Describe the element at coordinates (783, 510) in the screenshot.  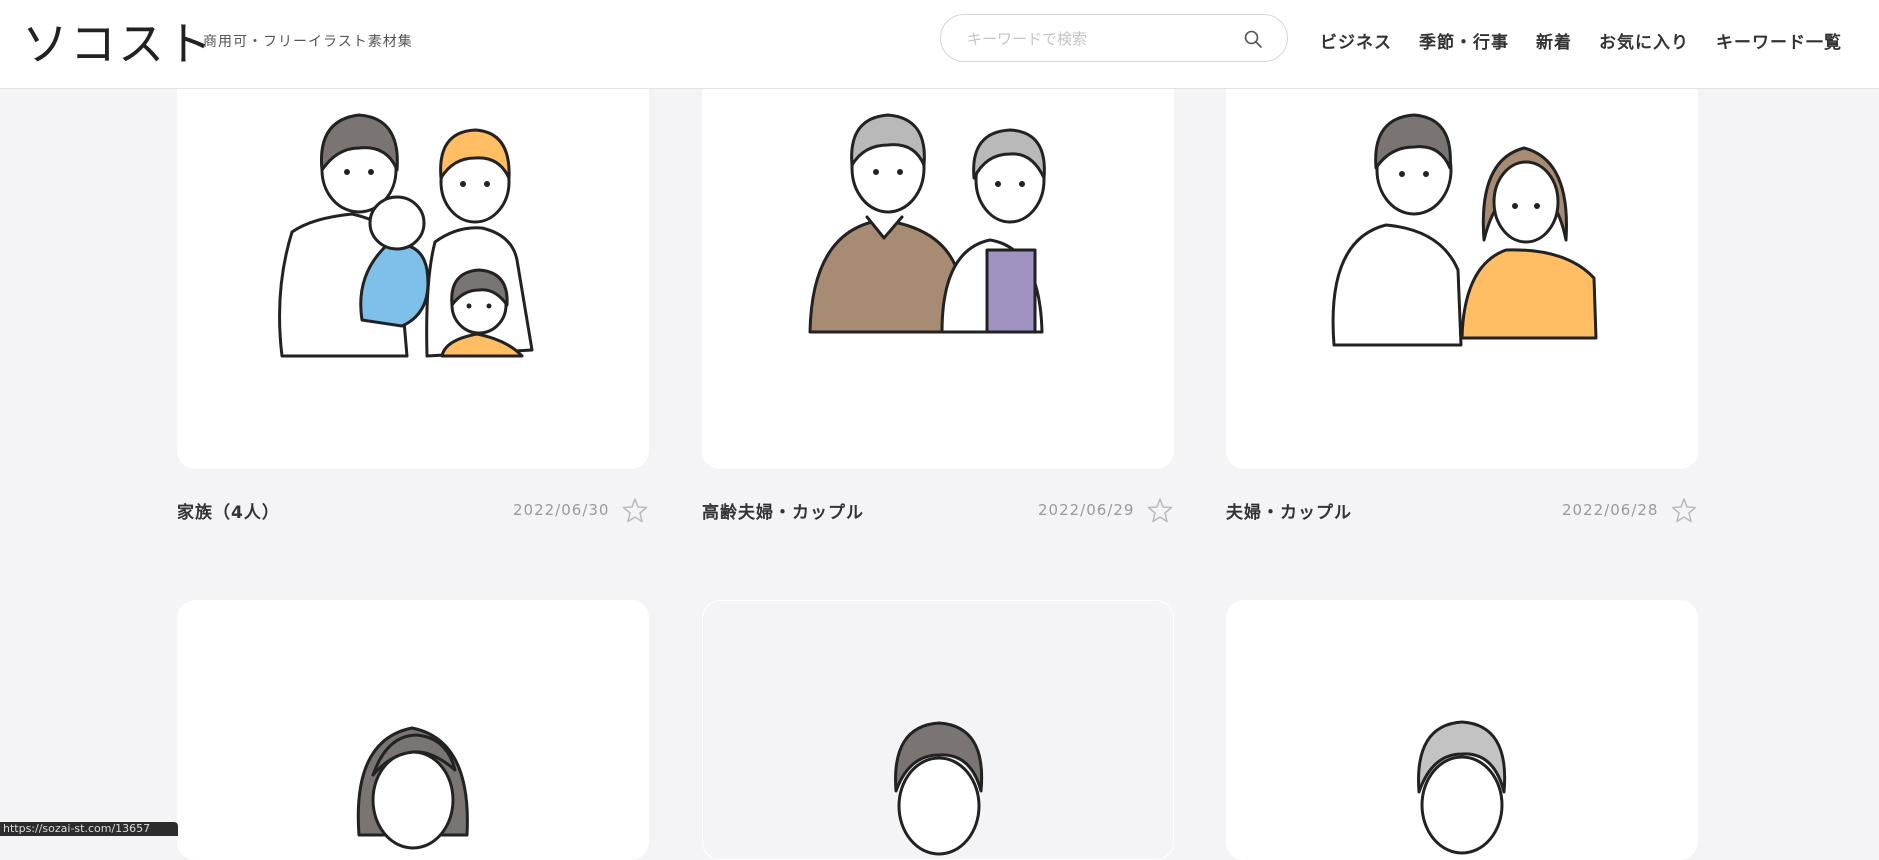
I see `card-title: 高齢夫婦・カップル` at that location.